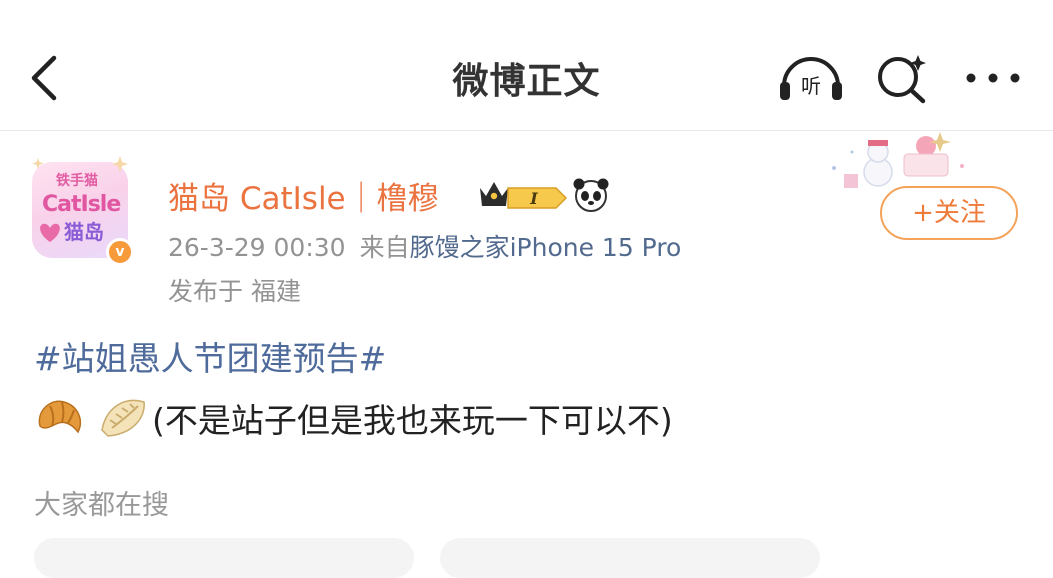  Describe the element at coordinates (533, 198) in the screenshot. I see `level-badge-text: I` at that location.